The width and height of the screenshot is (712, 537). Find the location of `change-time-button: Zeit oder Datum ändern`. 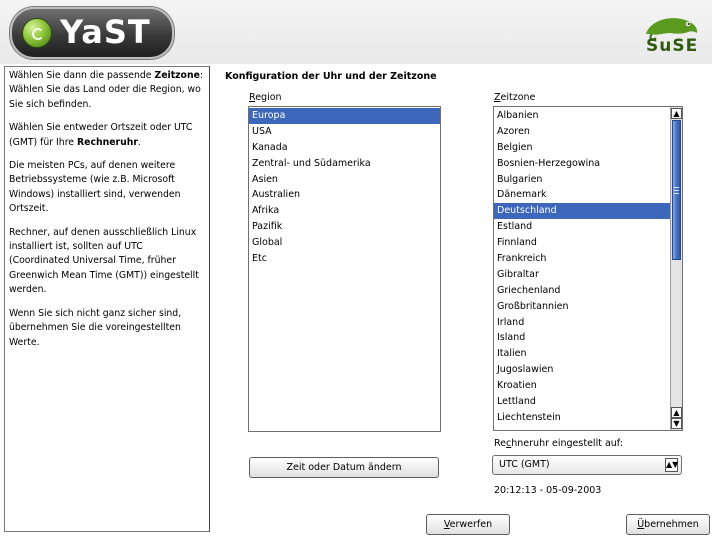

change-time-button: Zeit oder Datum ändern is located at coordinates (344, 467).